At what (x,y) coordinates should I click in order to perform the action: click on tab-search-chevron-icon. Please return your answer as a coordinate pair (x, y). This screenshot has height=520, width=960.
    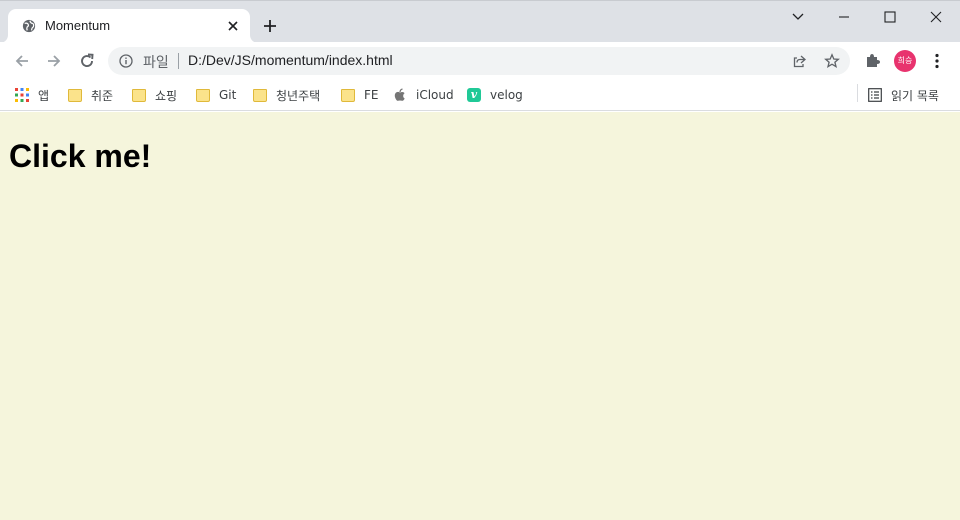
    Looking at the image, I should click on (798, 17).